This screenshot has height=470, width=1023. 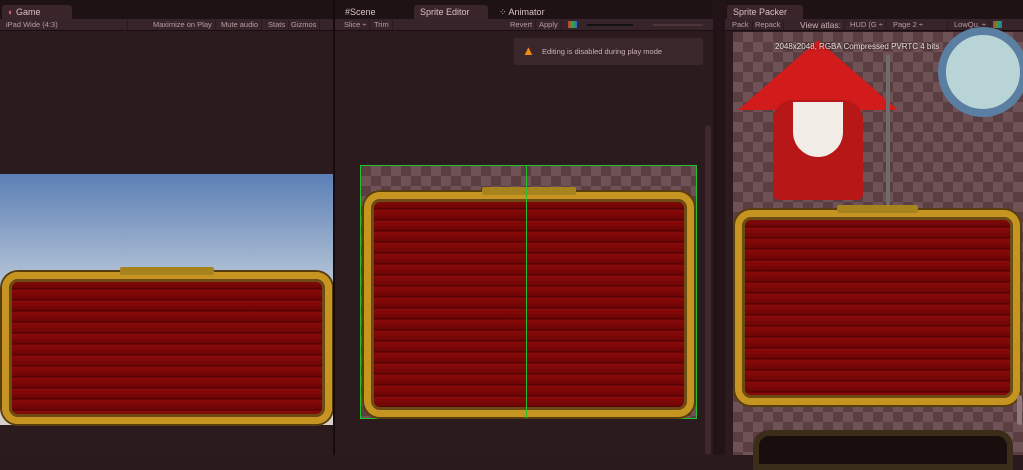 I want to click on editor-tabbar: #Scene Sprite Editor ⁘ Animator, so click(x=524, y=9).